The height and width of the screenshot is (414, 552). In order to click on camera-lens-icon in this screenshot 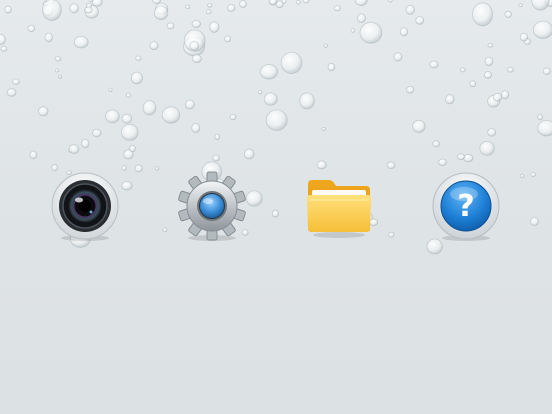, I will do `click(85, 206)`.